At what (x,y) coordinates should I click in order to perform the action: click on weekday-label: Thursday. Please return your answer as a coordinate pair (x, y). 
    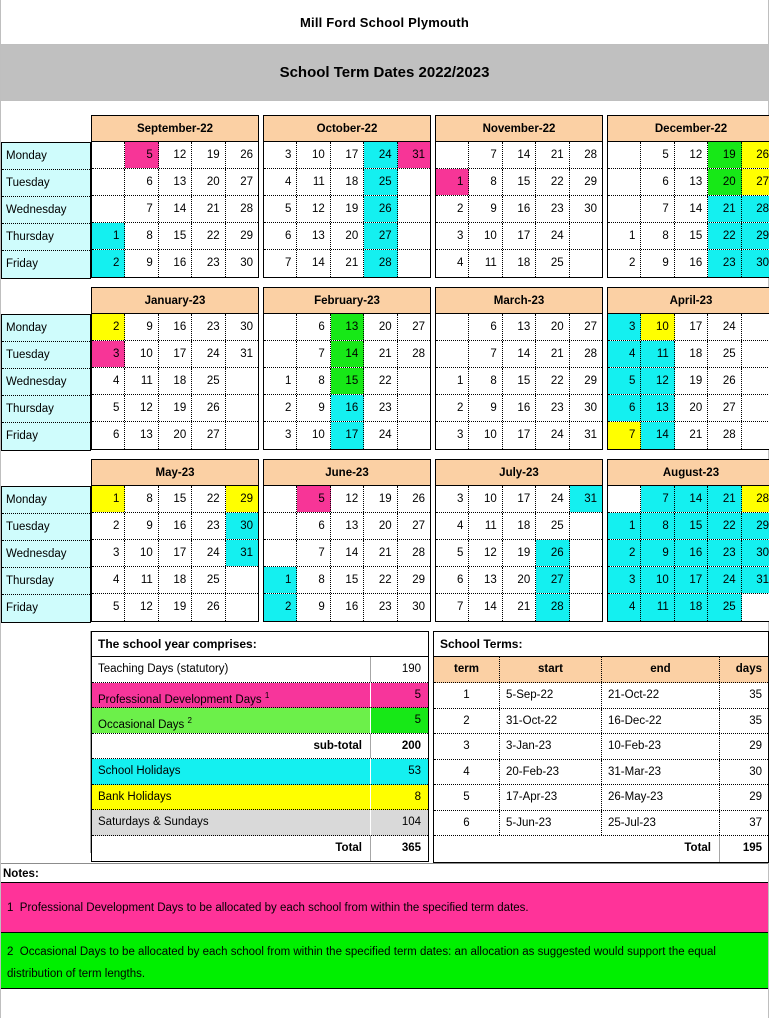
    Looking at the image, I should click on (46, 409).